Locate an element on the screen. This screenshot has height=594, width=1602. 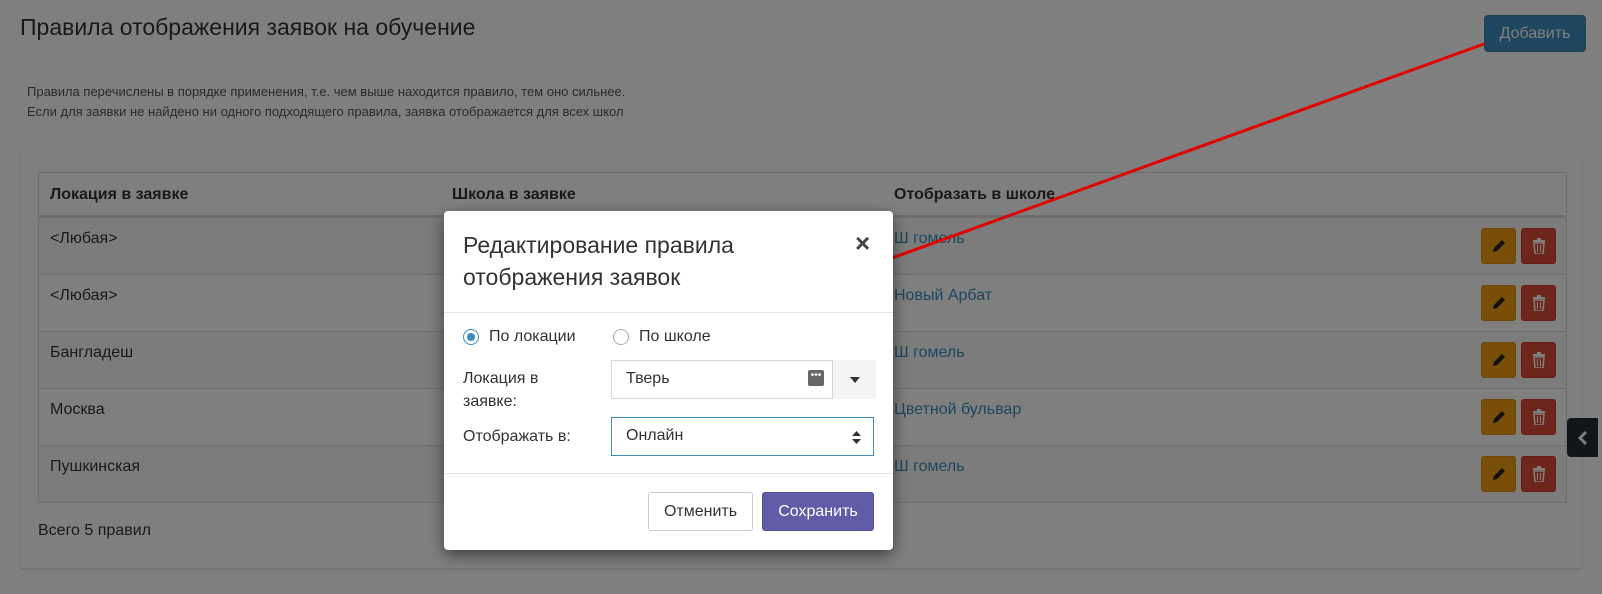
ellipsis-icon: ••• is located at coordinates (816, 378).